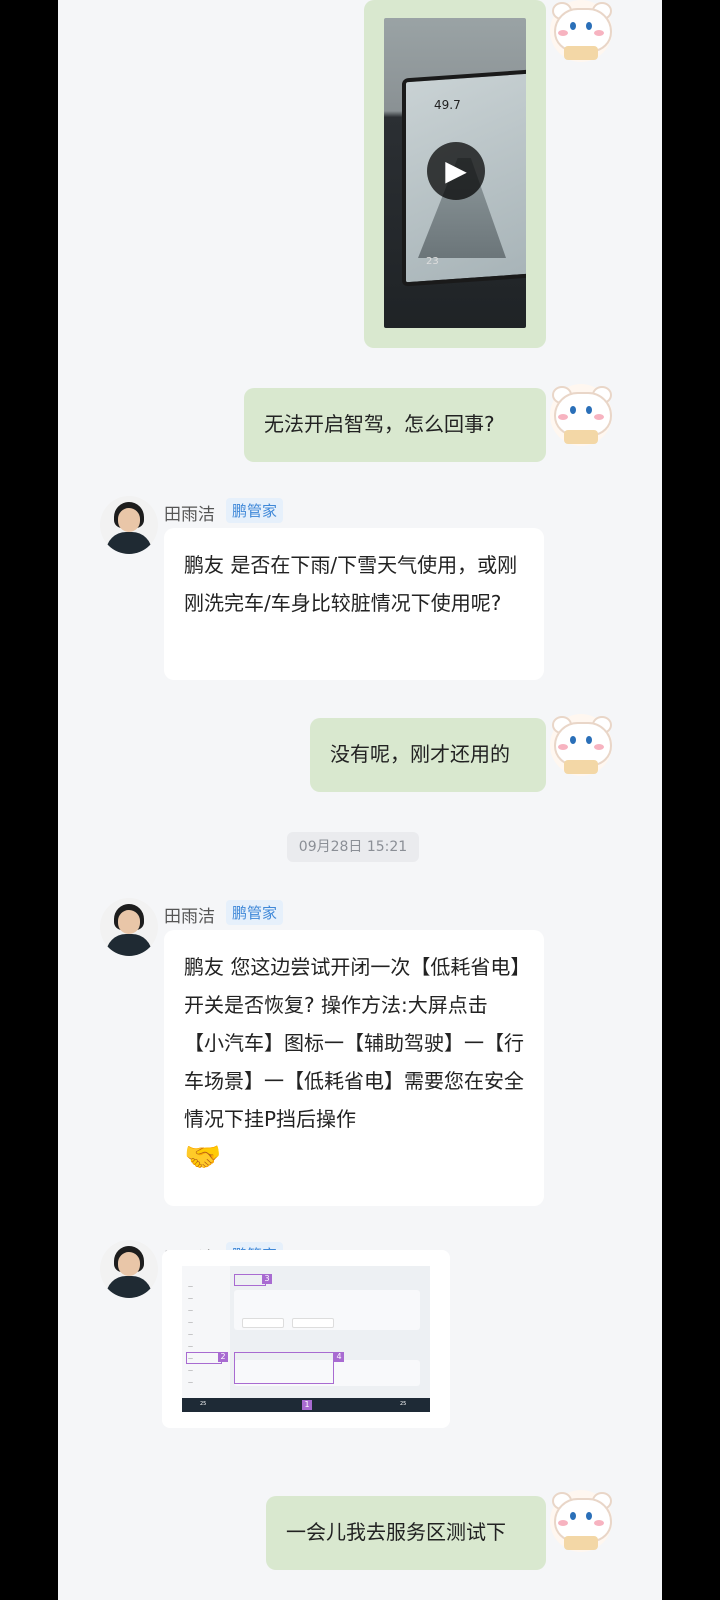 The height and width of the screenshot is (1600, 720). I want to click on play-icon: ▶, so click(456, 171).